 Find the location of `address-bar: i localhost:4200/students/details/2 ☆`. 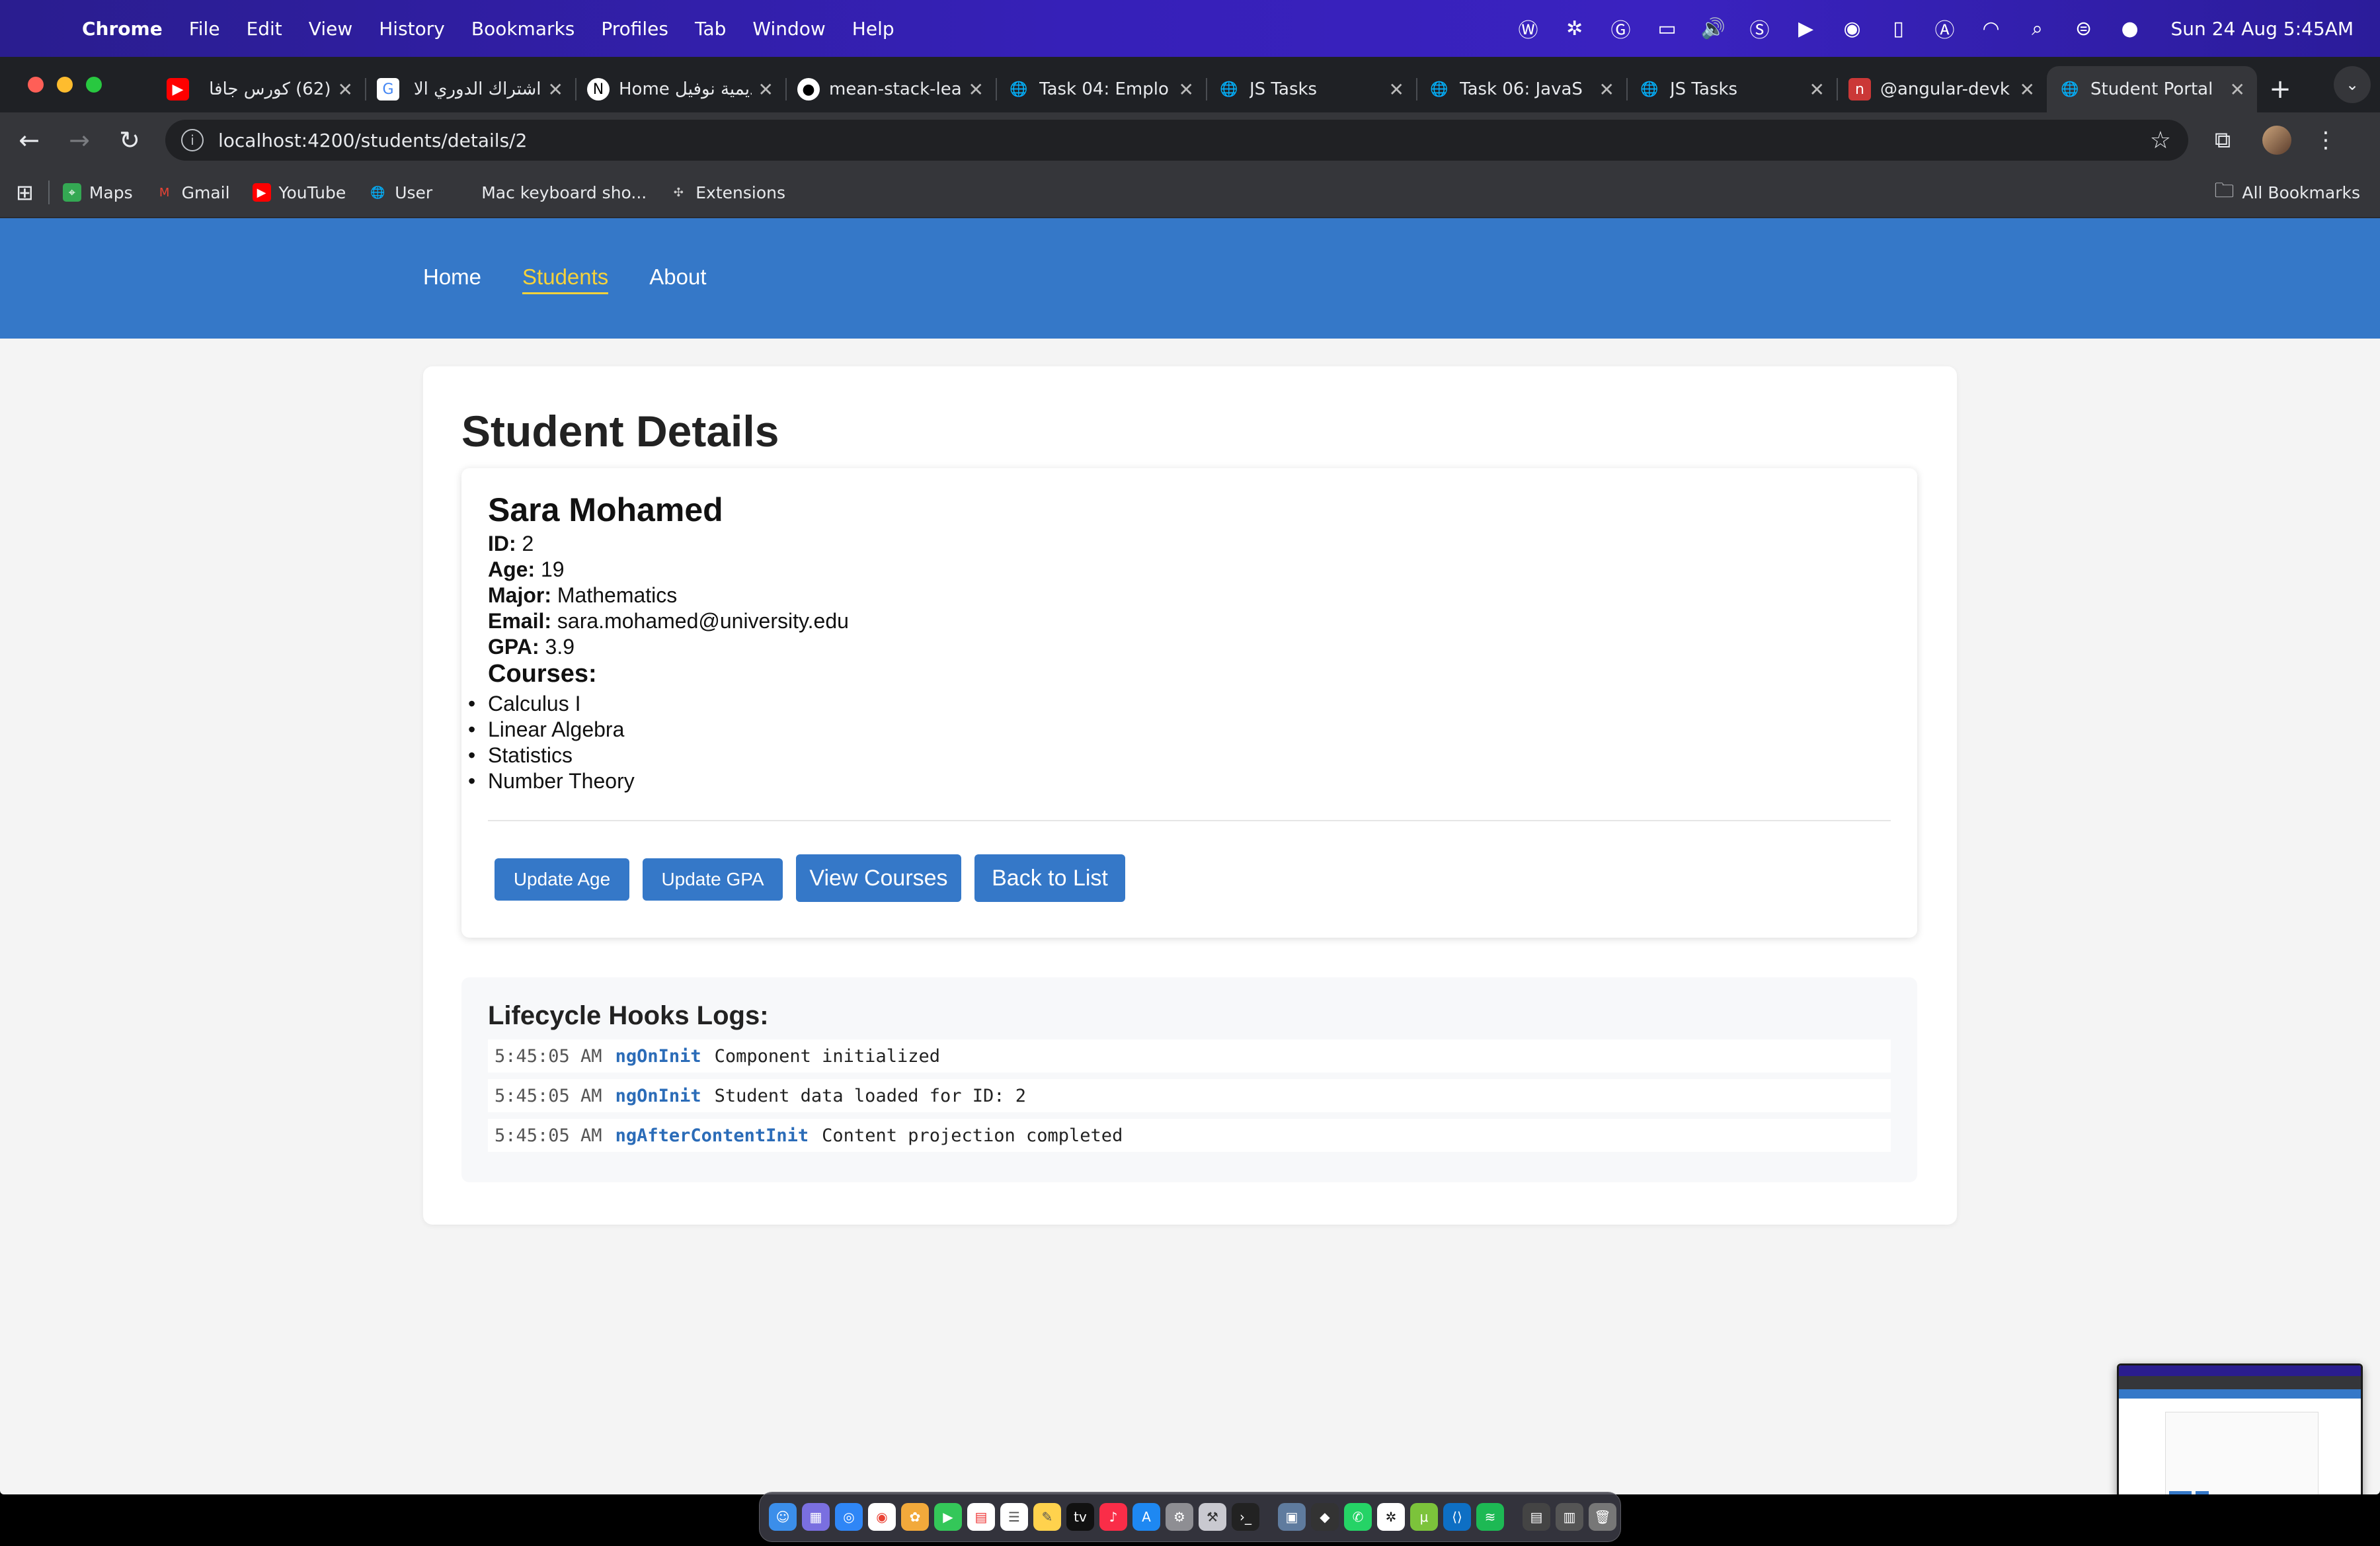

address-bar: i localhost:4200/students/details/2 ☆ is located at coordinates (1176, 140).